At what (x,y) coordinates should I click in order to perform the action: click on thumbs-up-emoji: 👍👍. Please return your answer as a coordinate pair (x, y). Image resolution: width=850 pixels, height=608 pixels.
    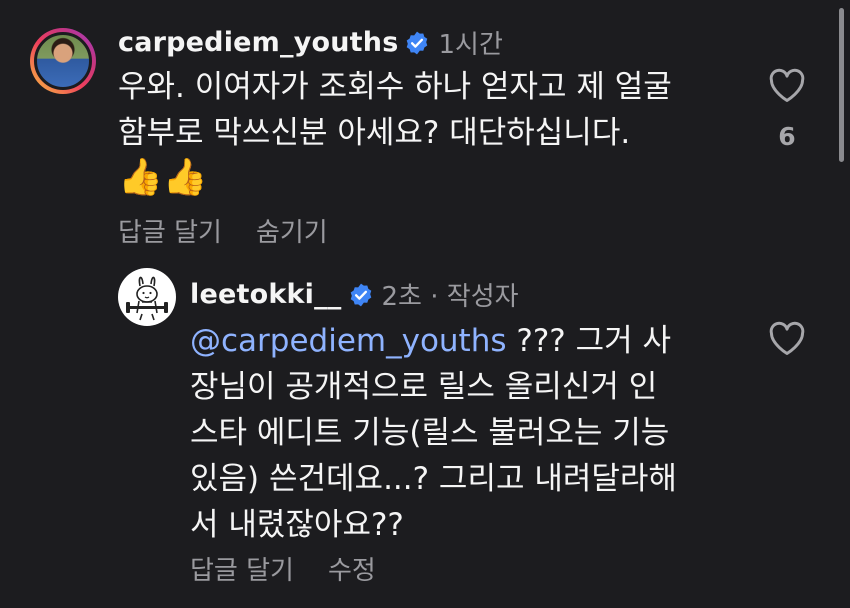
    Looking at the image, I should click on (163, 177).